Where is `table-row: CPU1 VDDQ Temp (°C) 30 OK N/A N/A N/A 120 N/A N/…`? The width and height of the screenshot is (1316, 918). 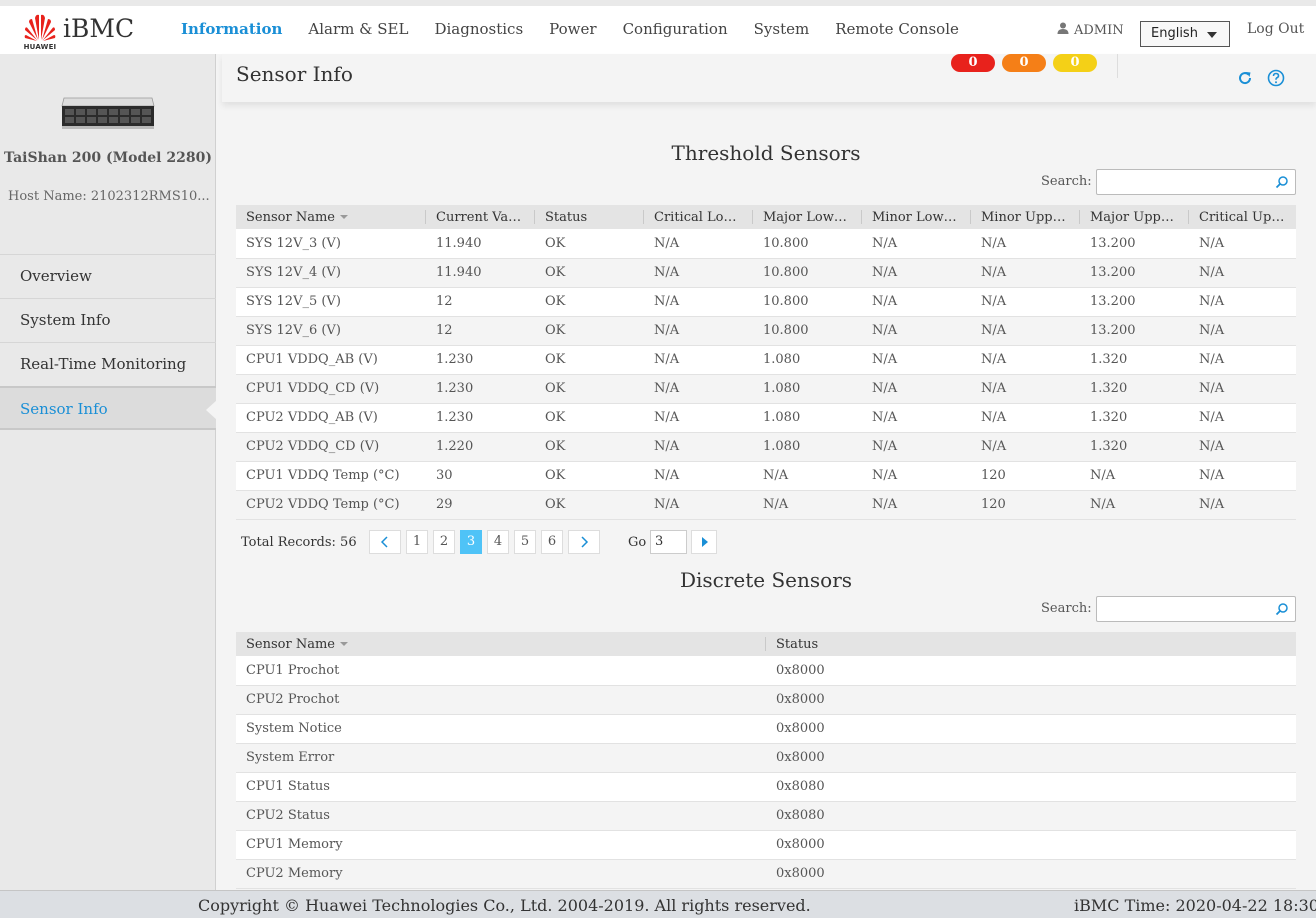
table-row: CPU1 VDDQ Temp (°C) 30 OK N/A N/A N/A 120 N/A N/… is located at coordinates (766, 476).